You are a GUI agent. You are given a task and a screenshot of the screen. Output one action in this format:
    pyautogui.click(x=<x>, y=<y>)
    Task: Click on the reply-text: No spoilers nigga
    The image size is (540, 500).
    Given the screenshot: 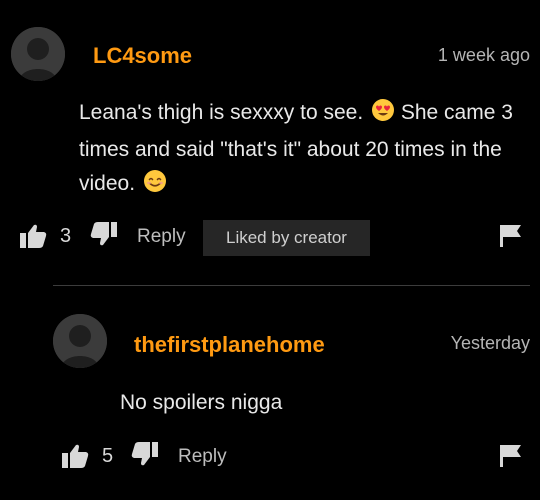 What is the action you would take?
    pyautogui.click(x=201, y=402)
    